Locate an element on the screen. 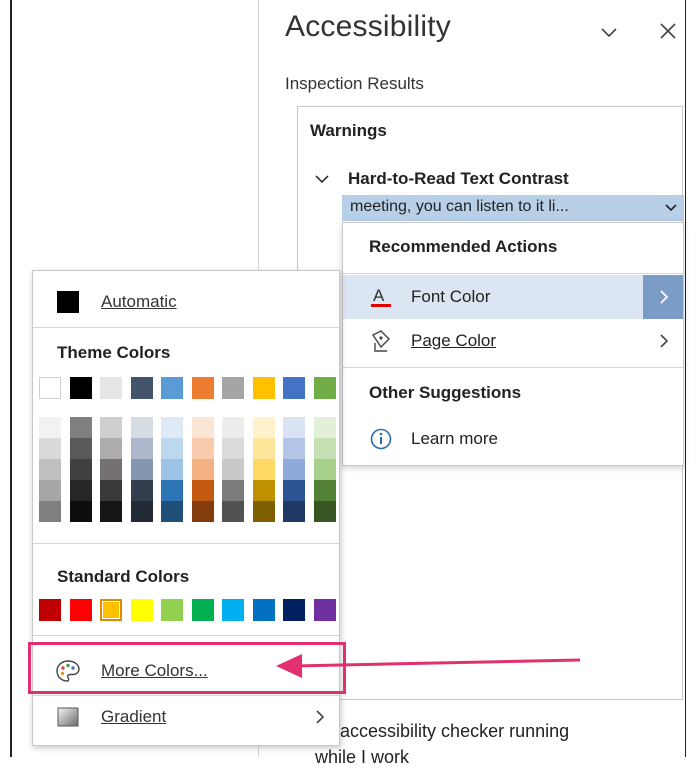 This screenshot has height=770, width=697. font-color-icon: A is located at coordinates (381, 296).